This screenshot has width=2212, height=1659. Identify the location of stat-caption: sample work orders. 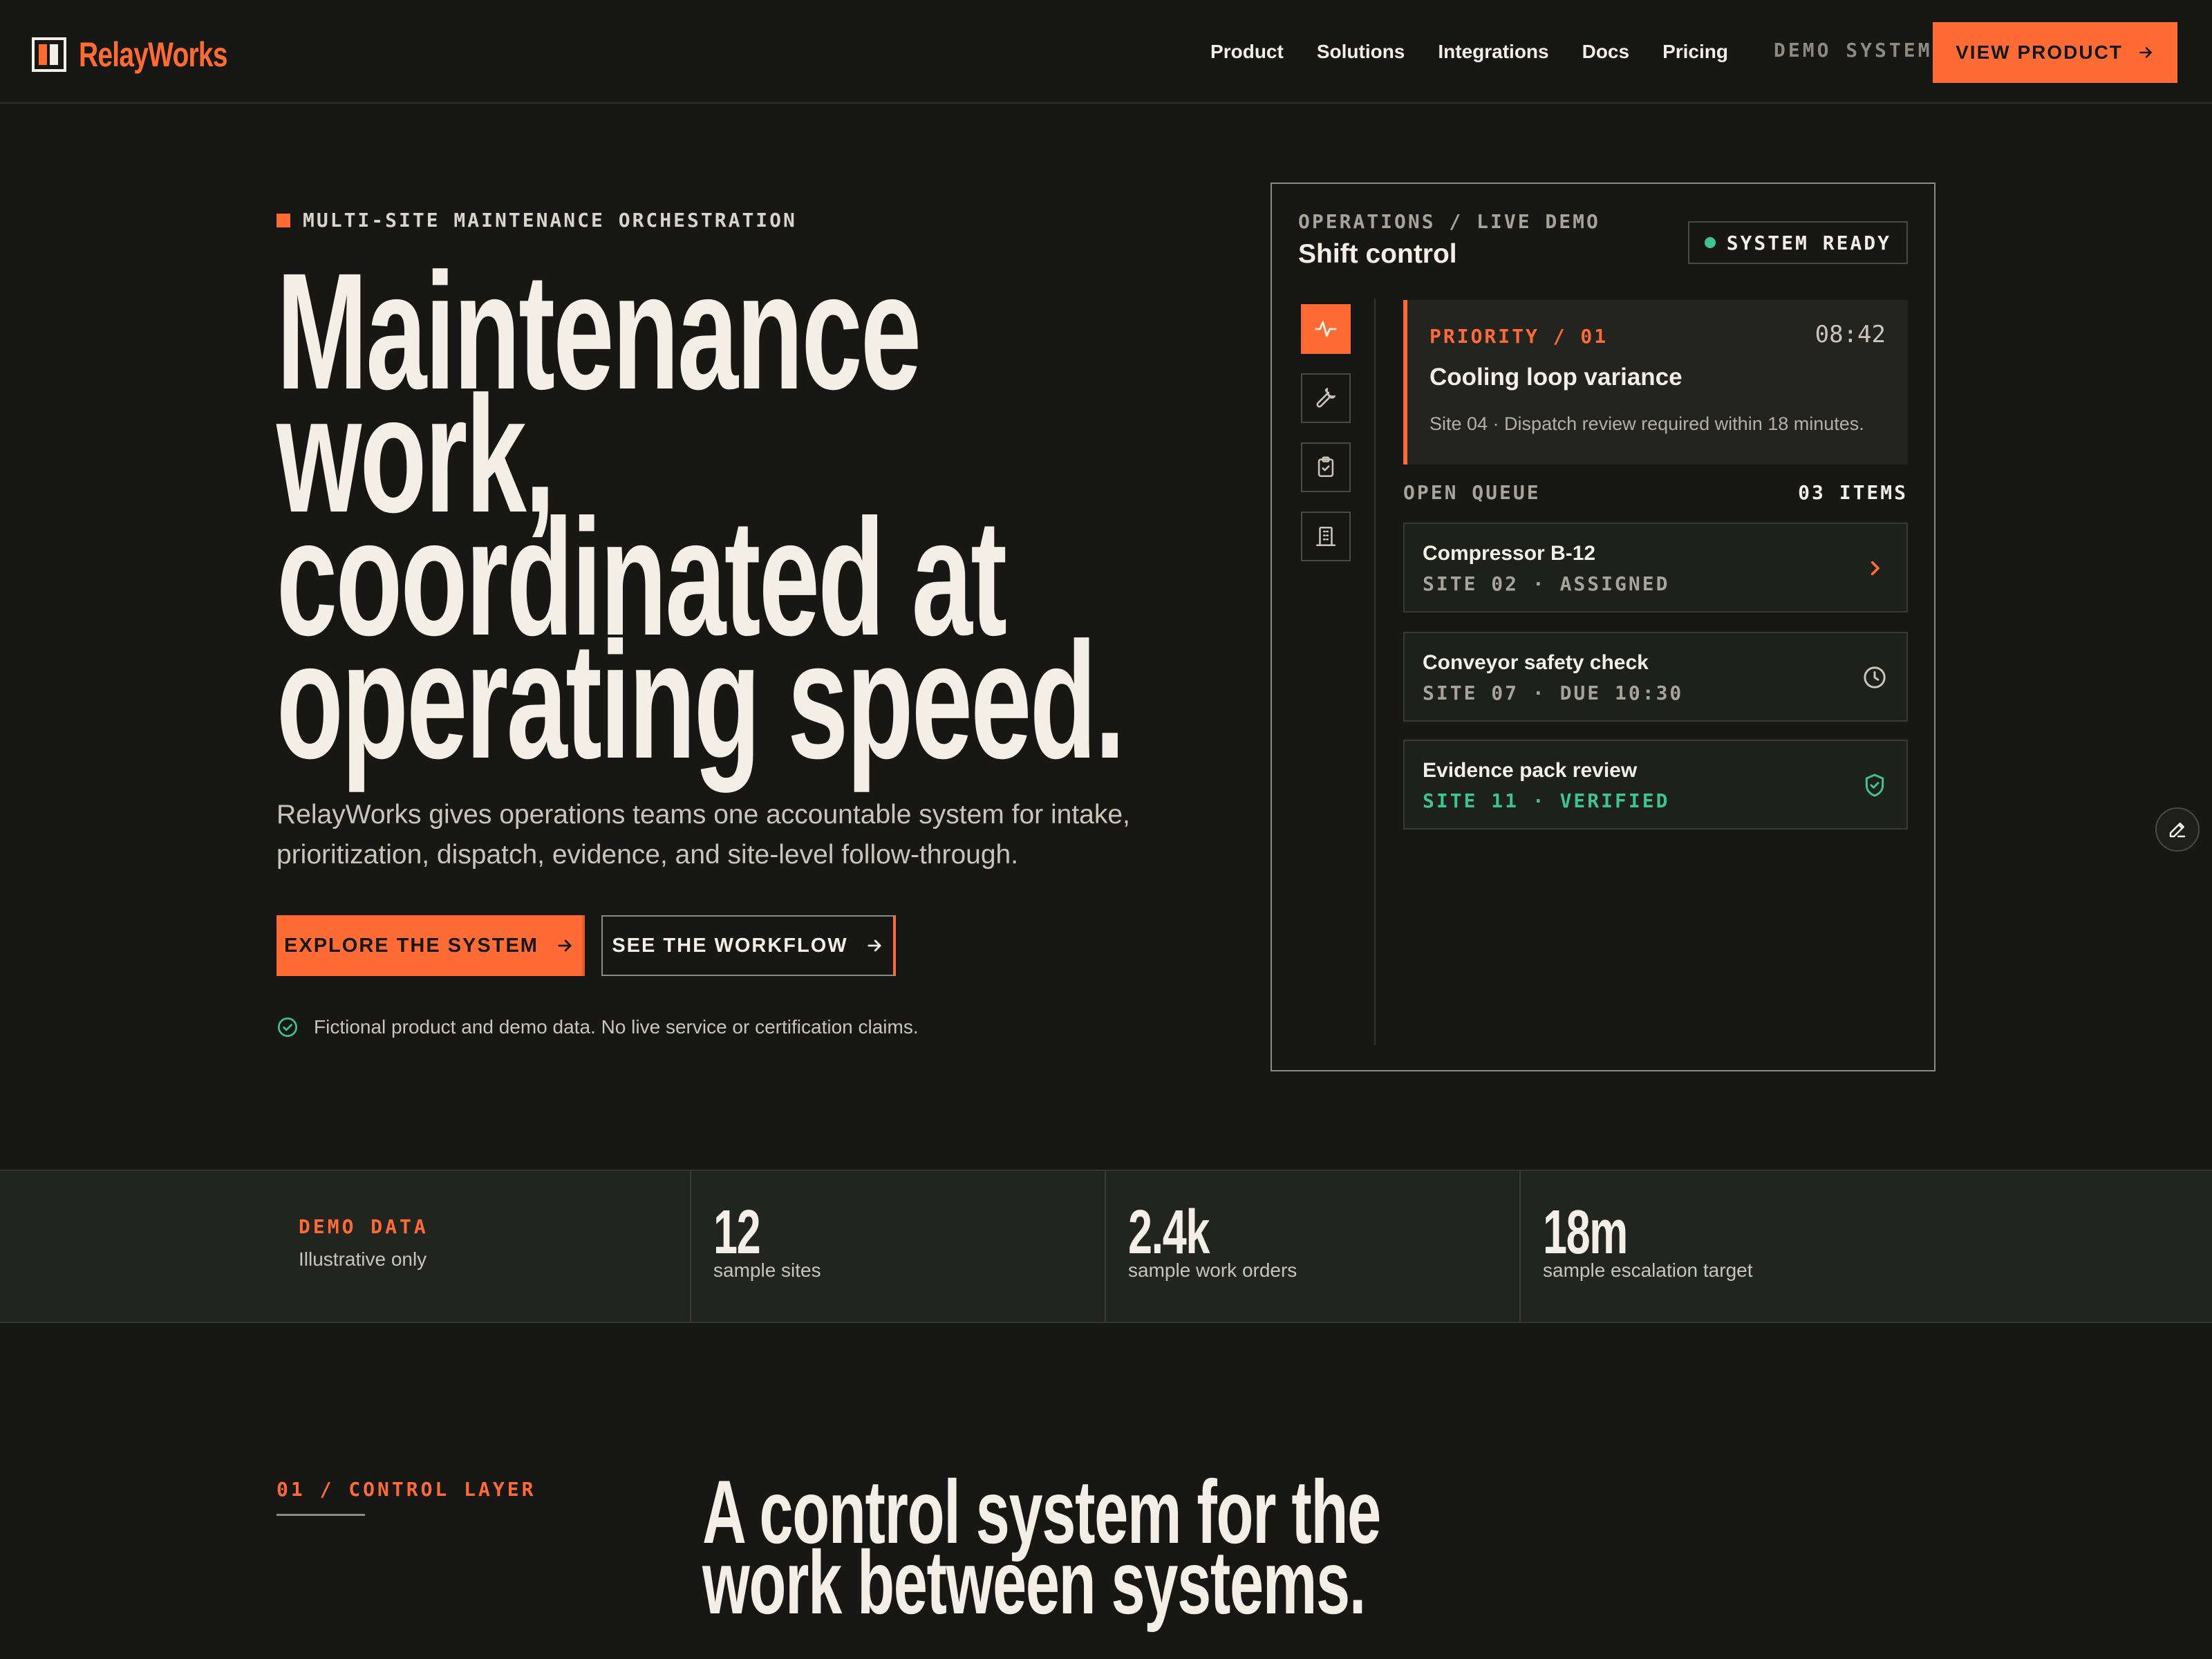
(1213, 1270).